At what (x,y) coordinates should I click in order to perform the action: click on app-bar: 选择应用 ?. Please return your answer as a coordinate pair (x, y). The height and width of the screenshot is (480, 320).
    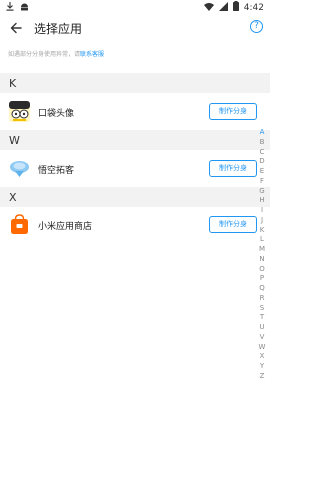
    Looking at the image, I should click on (135, 28).